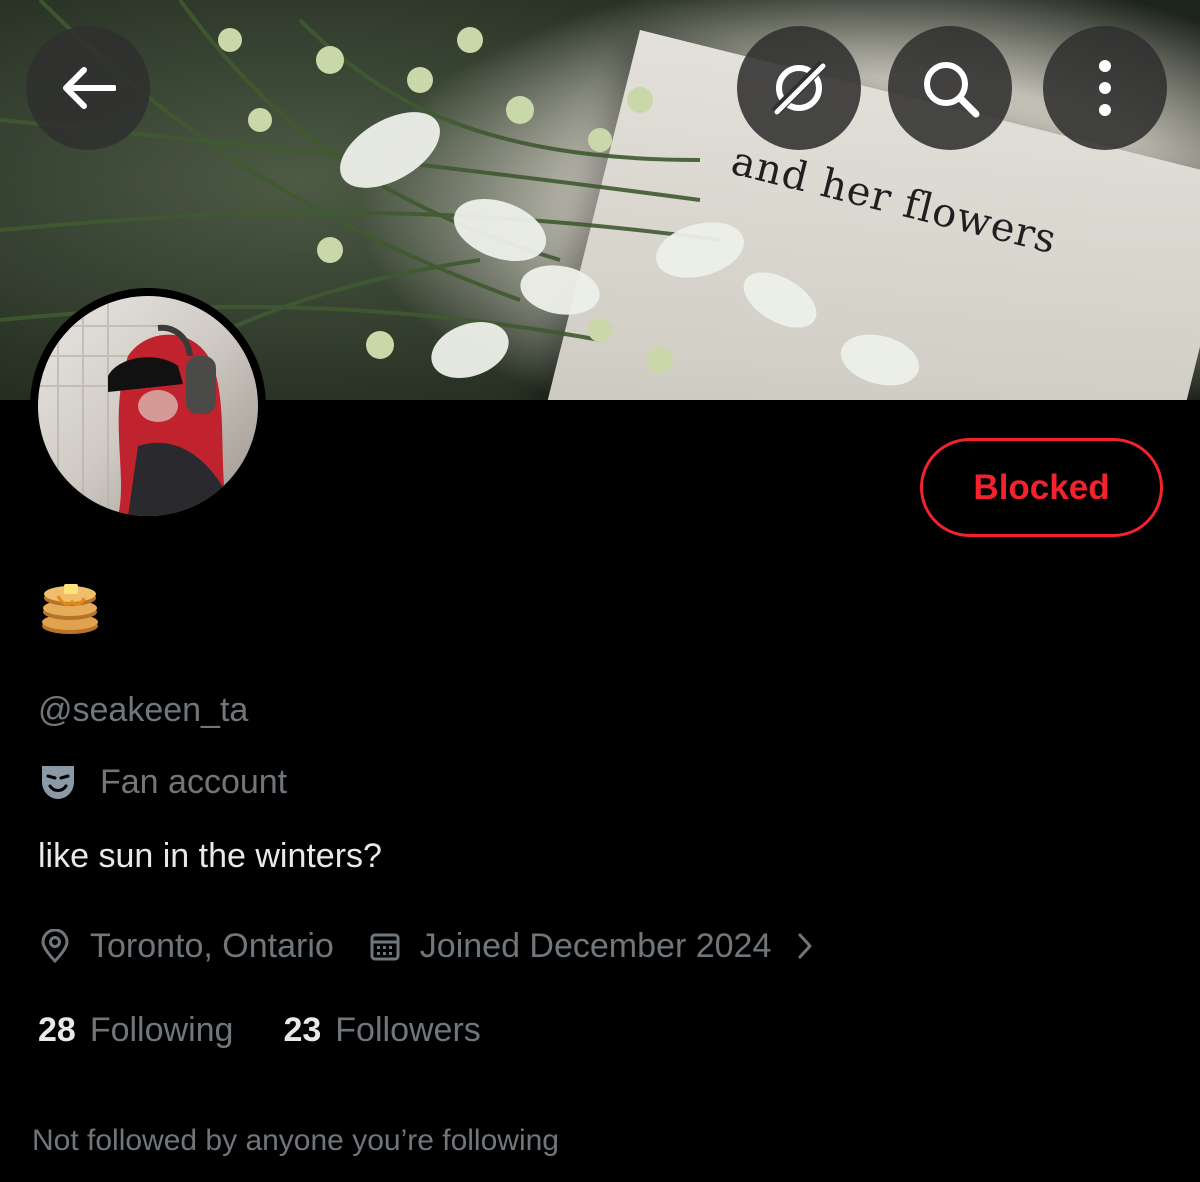 The height and width of the screenshot is (1182, 1200). I want to click on category-label: Fan account, so click(194, 781).